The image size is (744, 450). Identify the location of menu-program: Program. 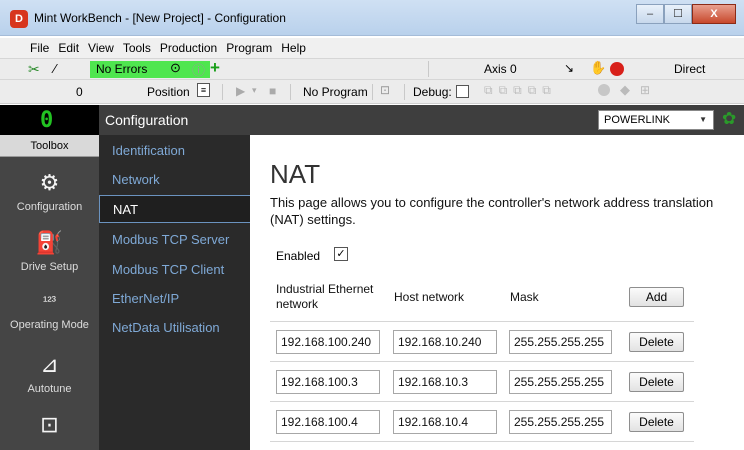
(249, 48).